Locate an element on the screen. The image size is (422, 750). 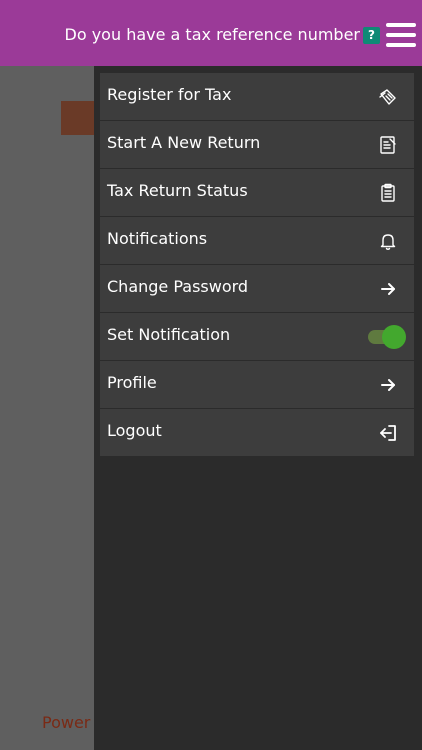
help-icon: ? is located at coordinates (371, 35).